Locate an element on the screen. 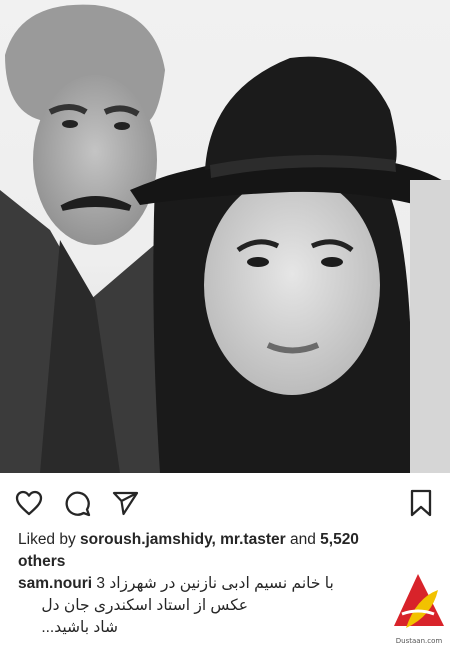 The height and width of the screenshot is (647, 450). paper-plane-icon is located at coordinates (125, 503).